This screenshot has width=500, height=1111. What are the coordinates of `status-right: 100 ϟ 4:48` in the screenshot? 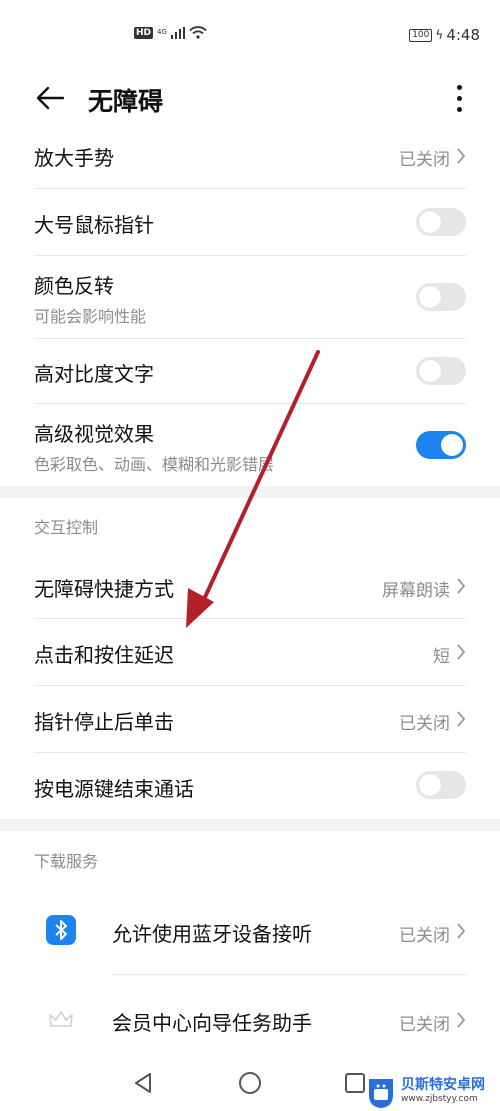 It's located at (444, 35).